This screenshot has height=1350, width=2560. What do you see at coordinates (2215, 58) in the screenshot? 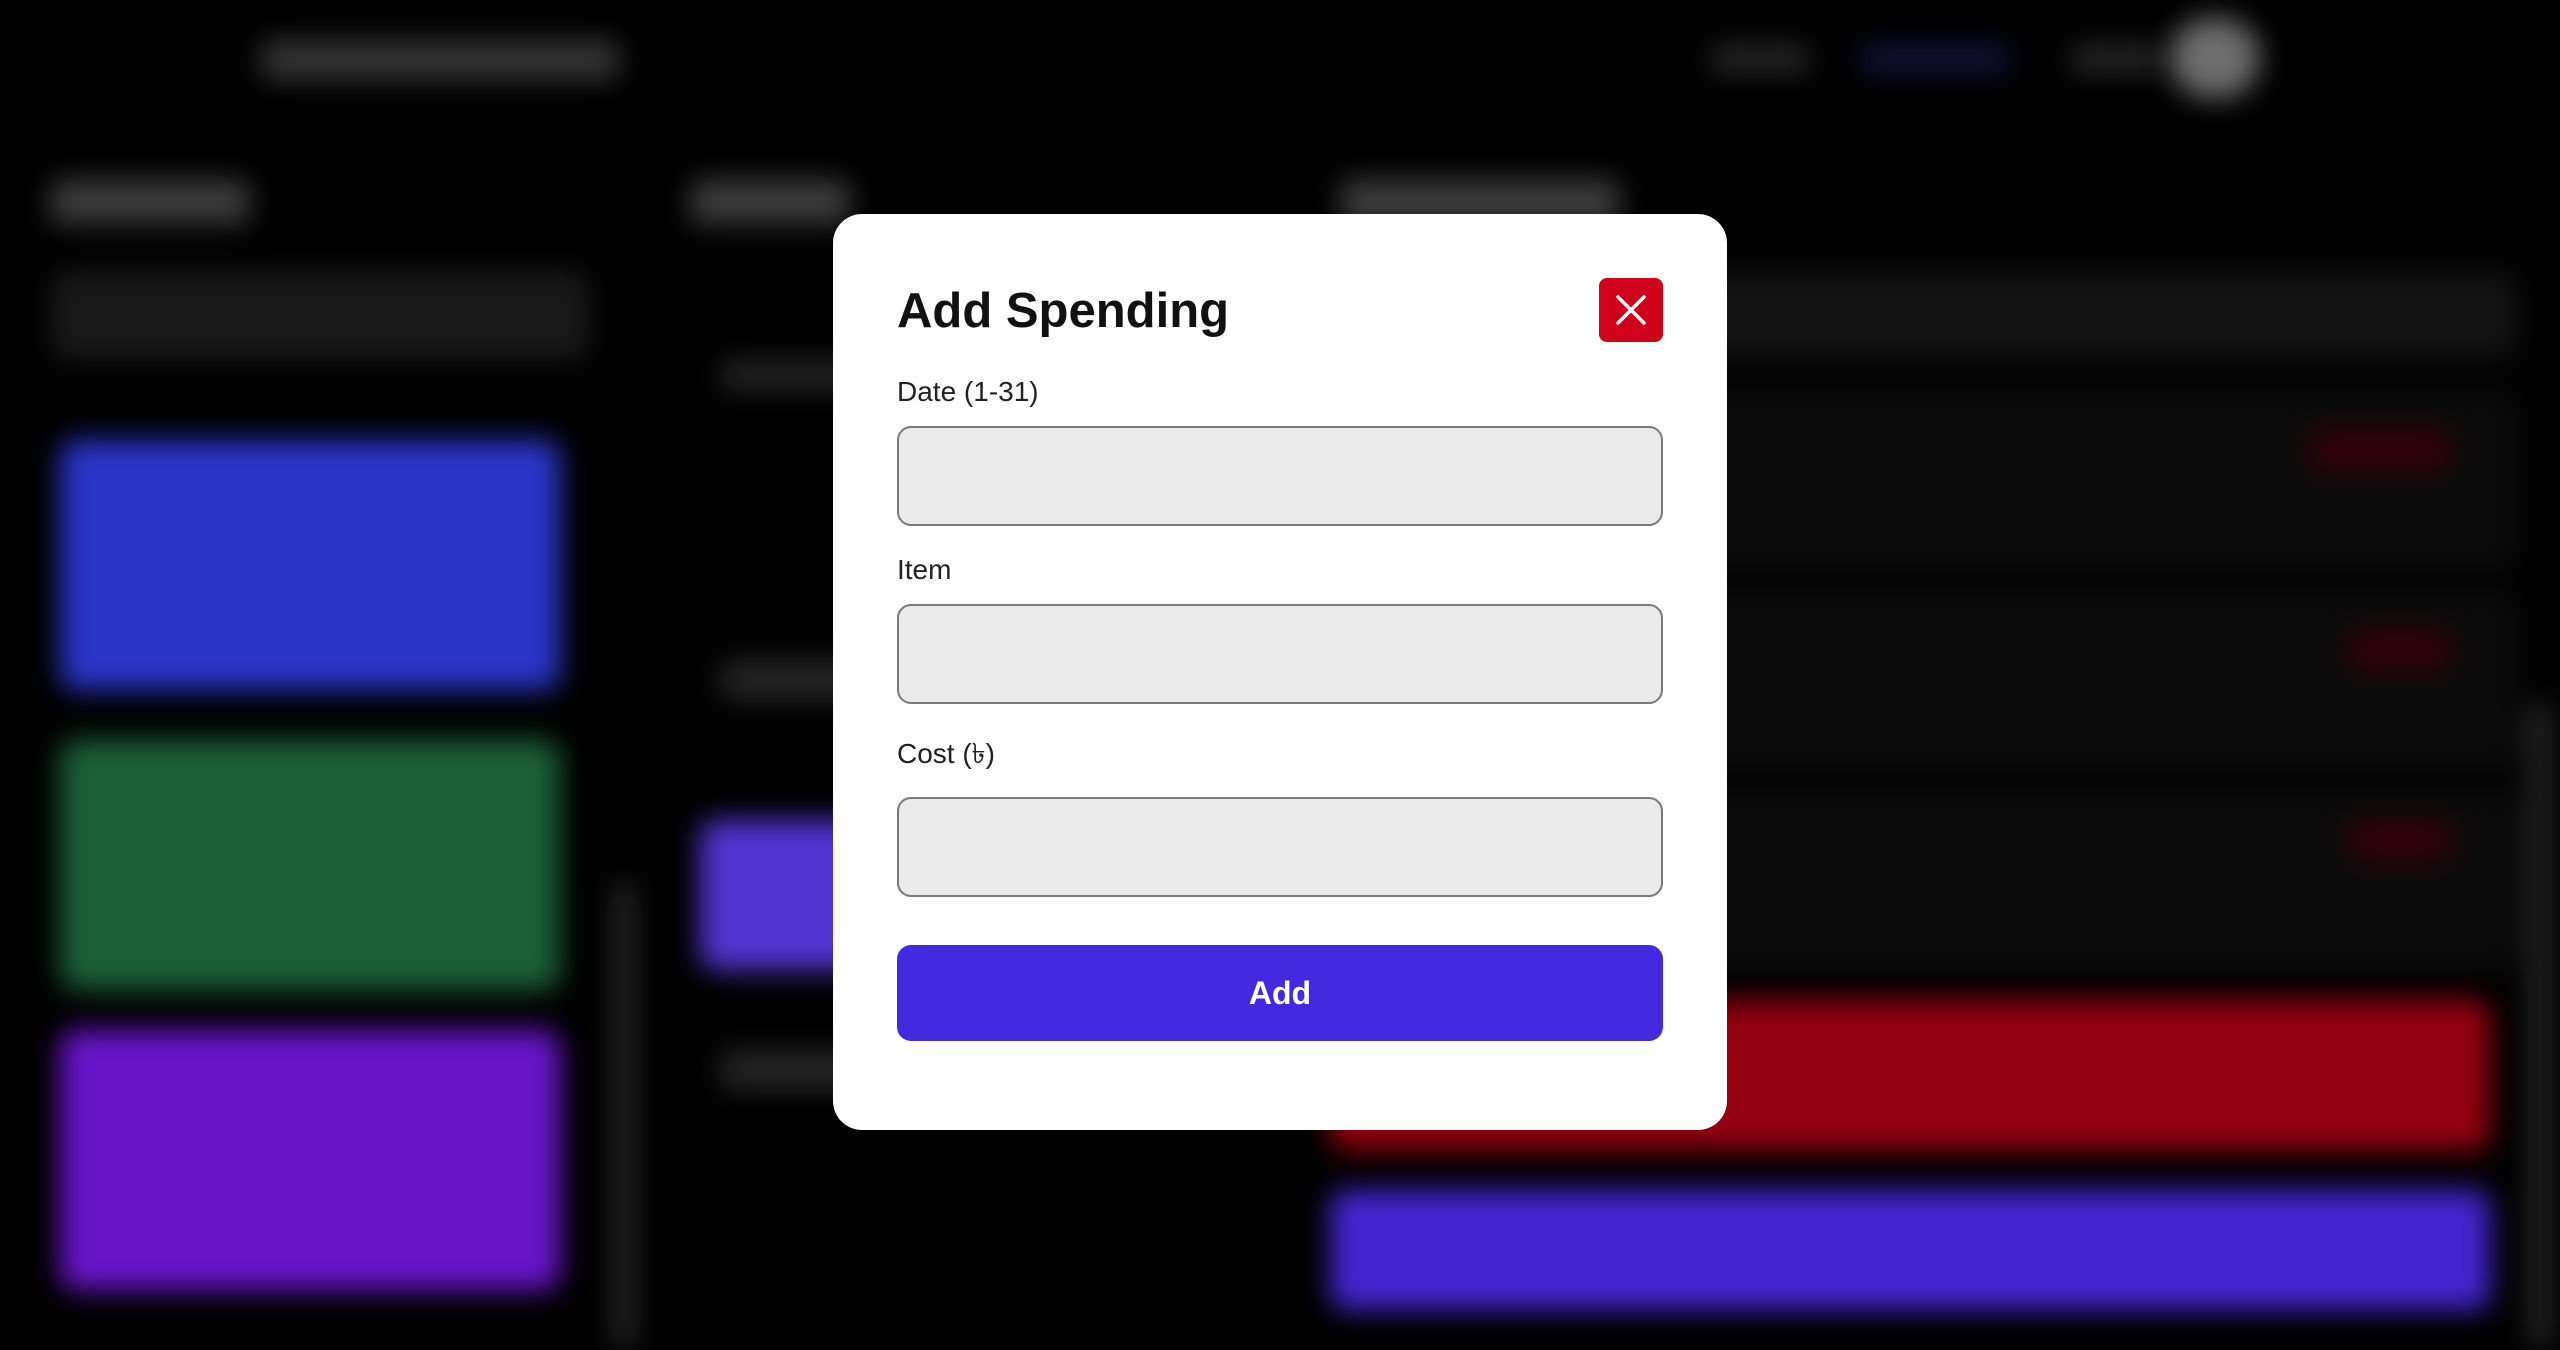
I see `bg-avatar` at bounding box center [2215, 58].